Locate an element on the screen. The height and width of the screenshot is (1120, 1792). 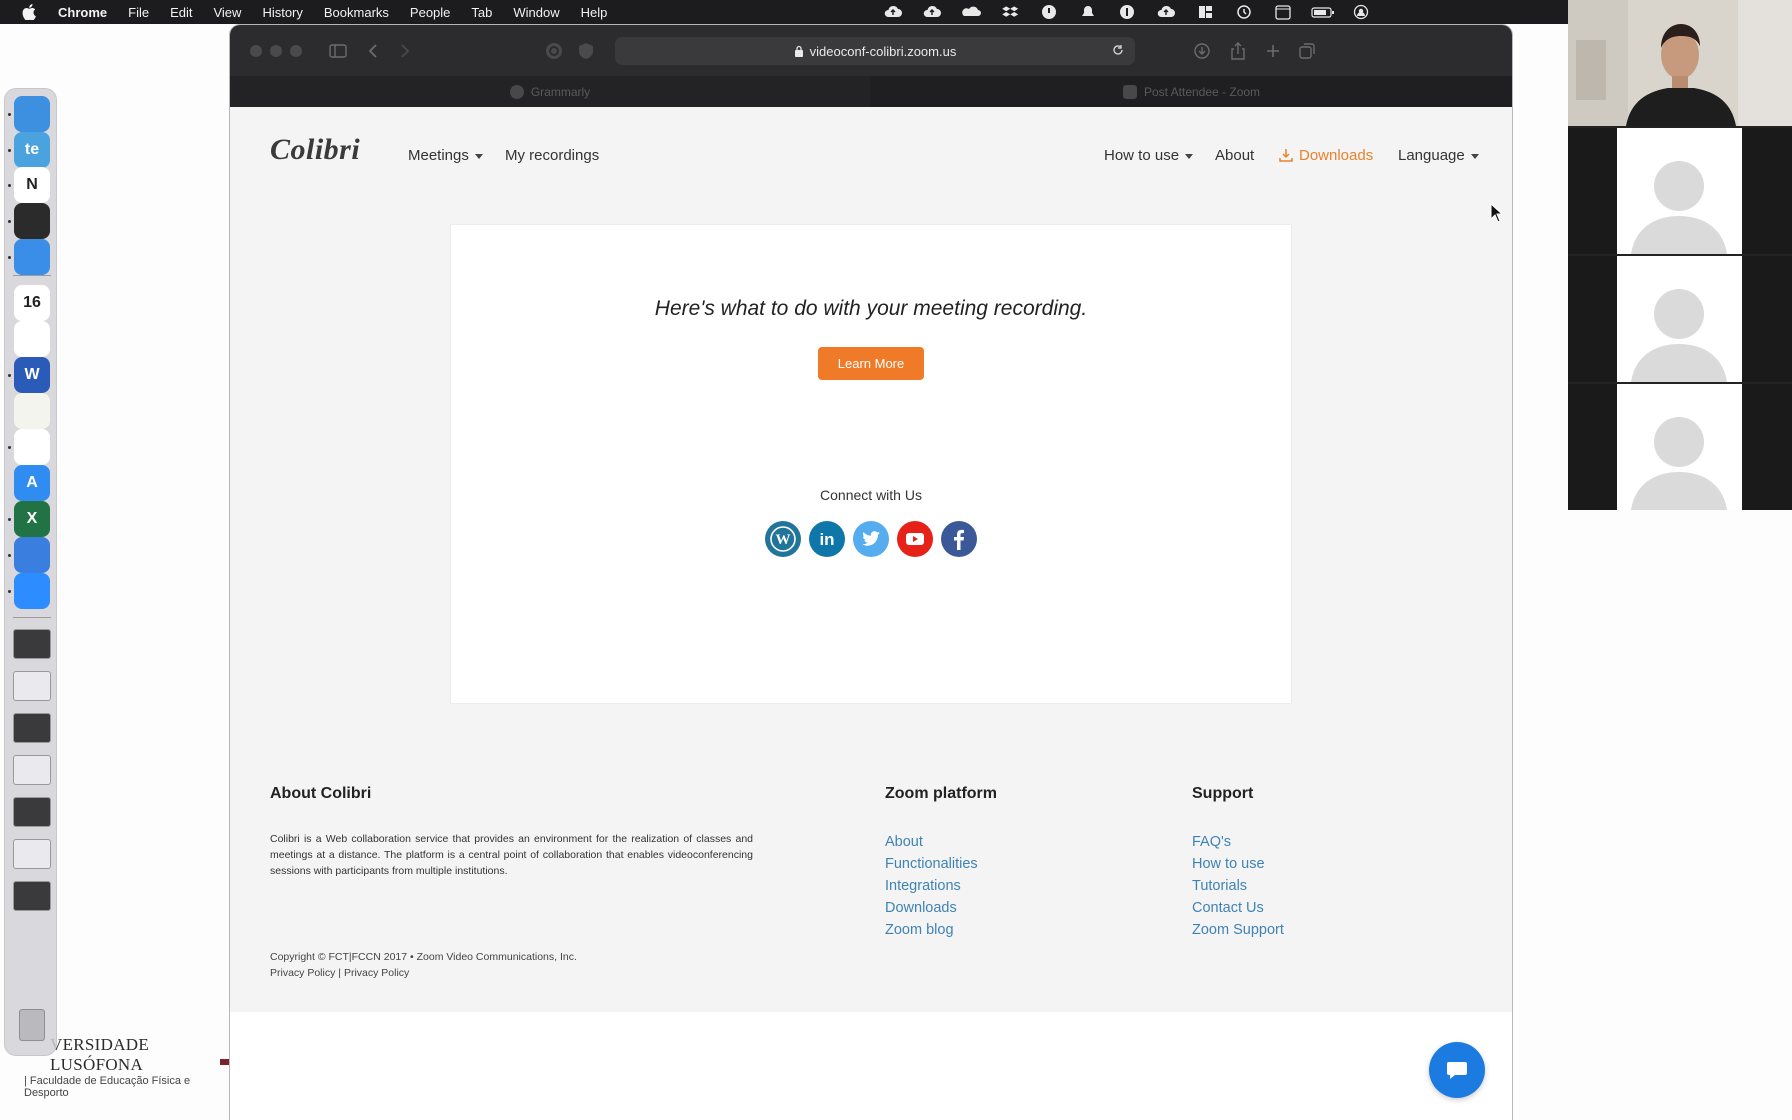
speaker-video-tile is located at coordinates (1680, 63).